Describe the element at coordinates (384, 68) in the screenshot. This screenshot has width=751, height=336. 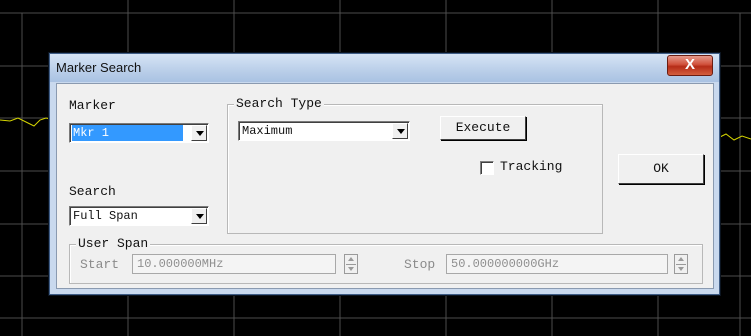
I see `title-bar: Marker Search X` at that location.